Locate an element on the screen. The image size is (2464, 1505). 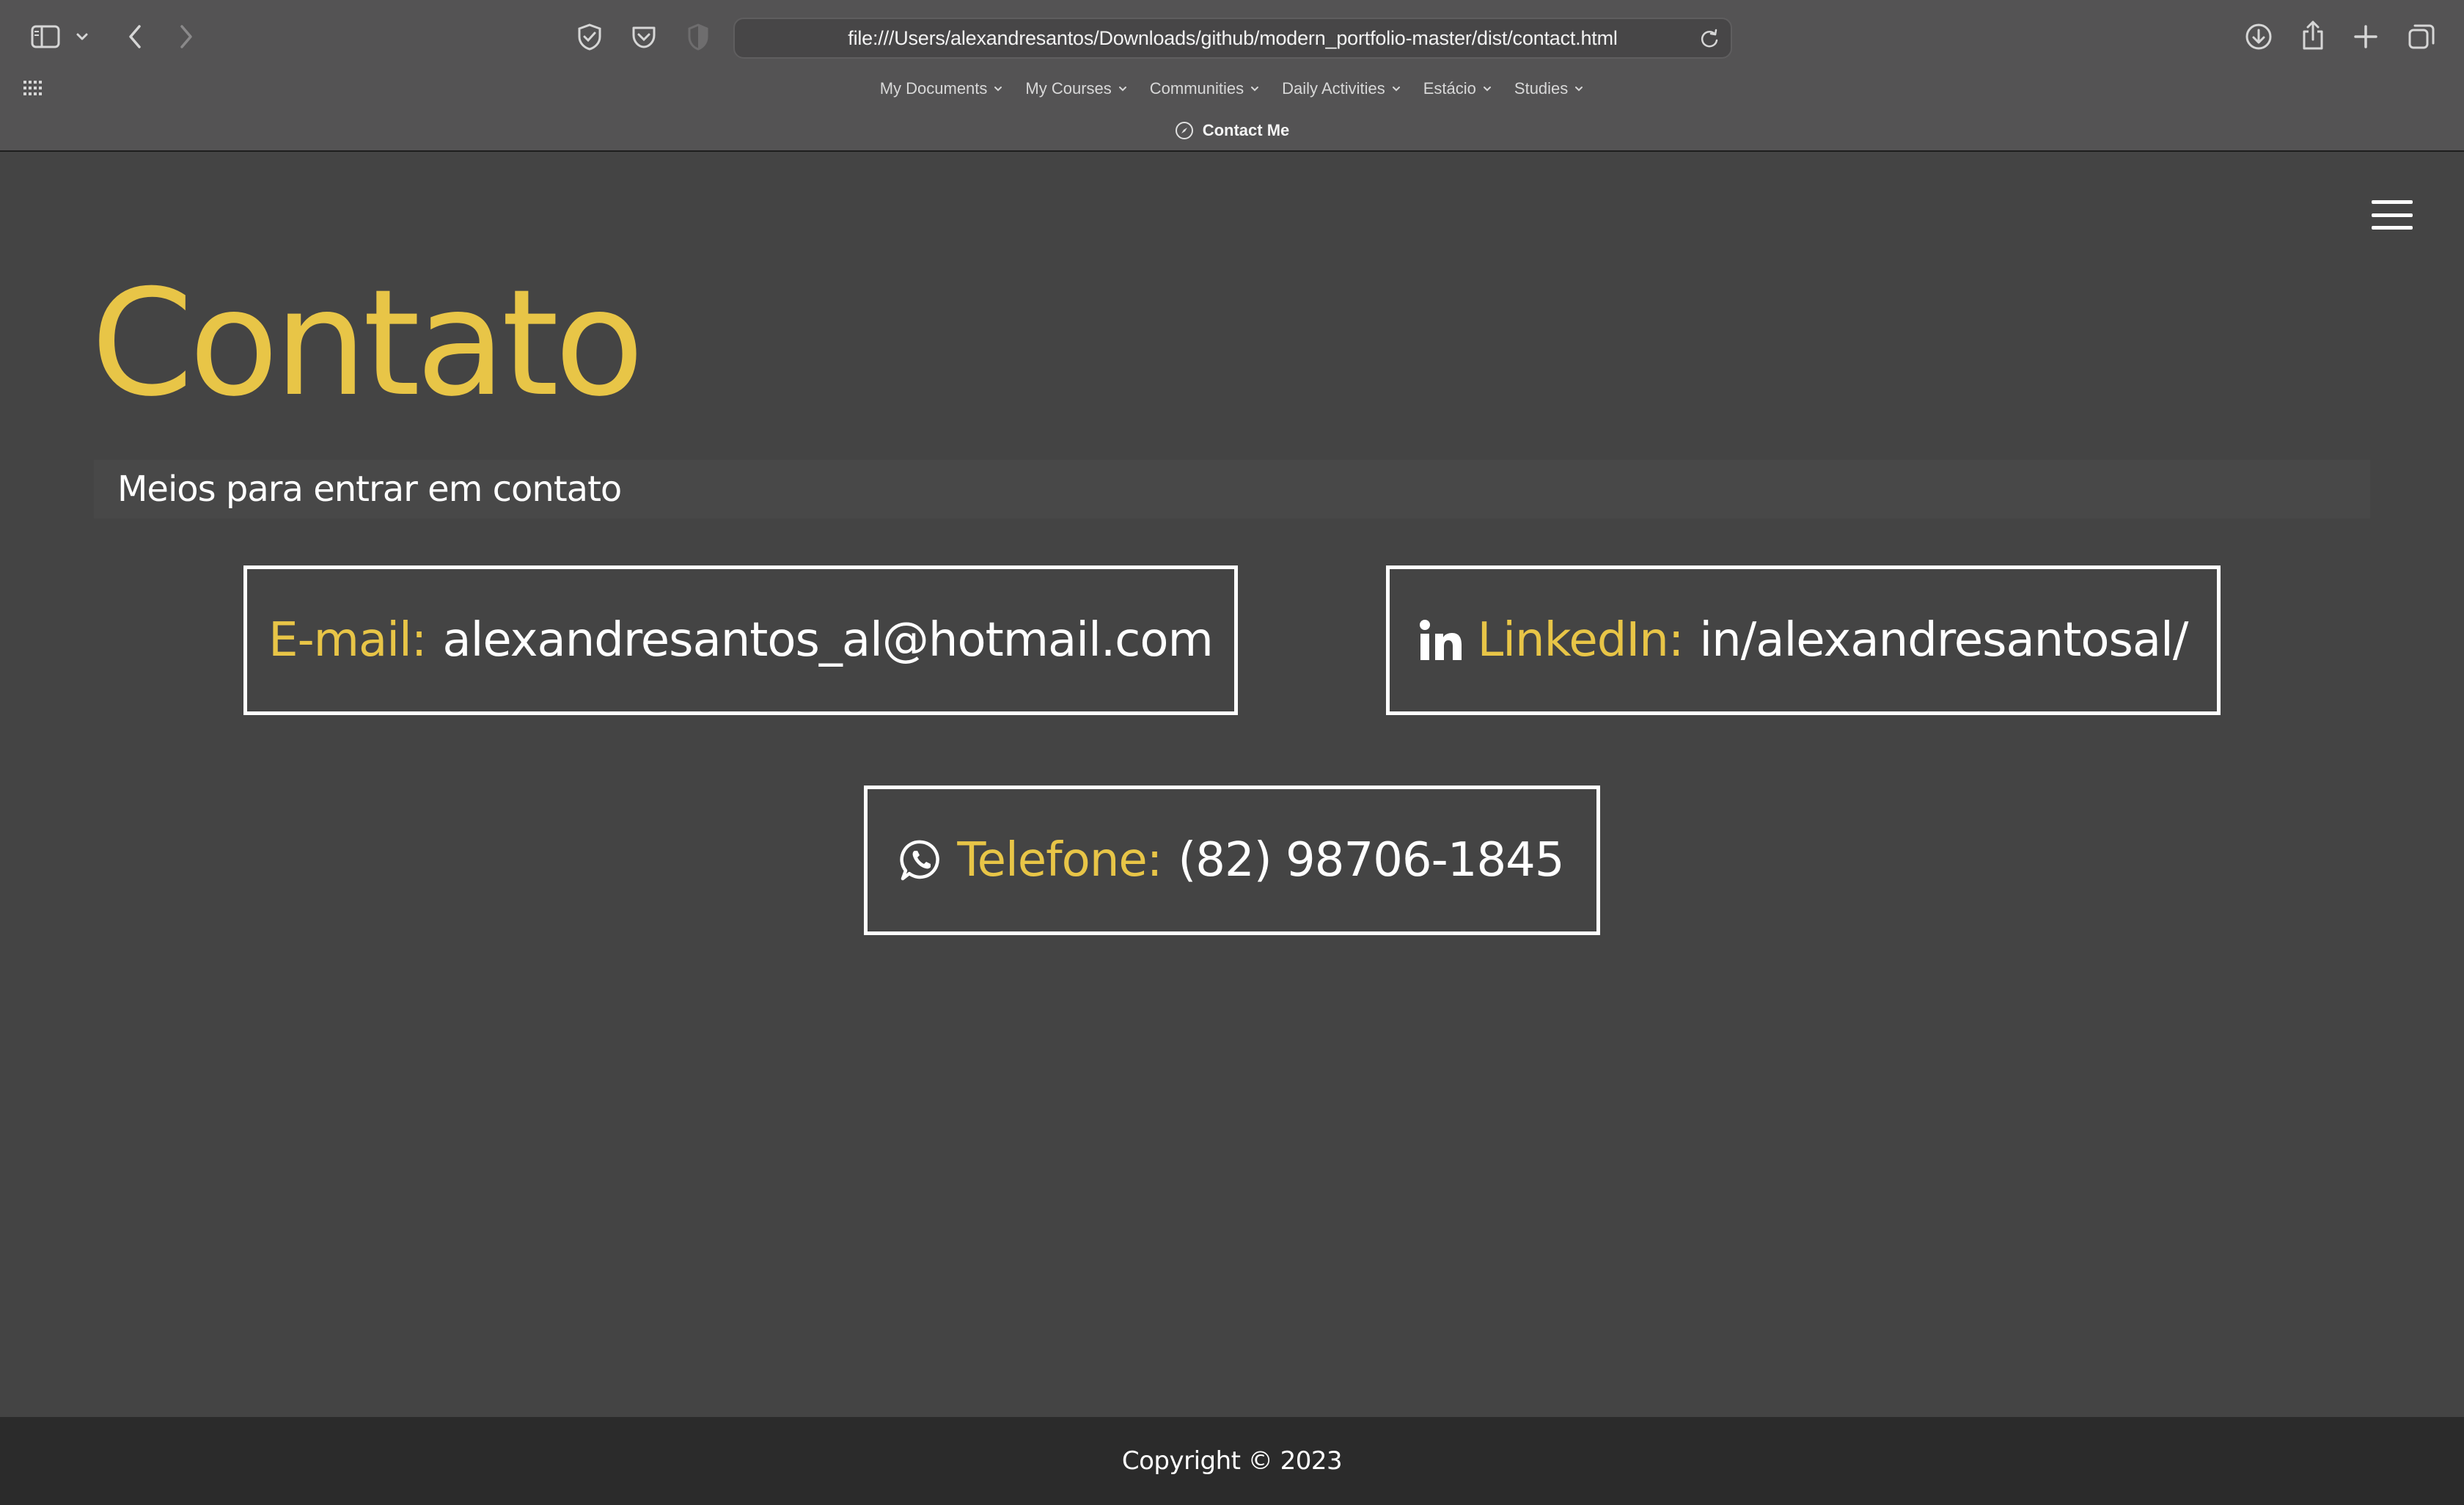
phone-contact-box: Telefone: (82) 98706-1845 is located at coordinates (1232, 860).